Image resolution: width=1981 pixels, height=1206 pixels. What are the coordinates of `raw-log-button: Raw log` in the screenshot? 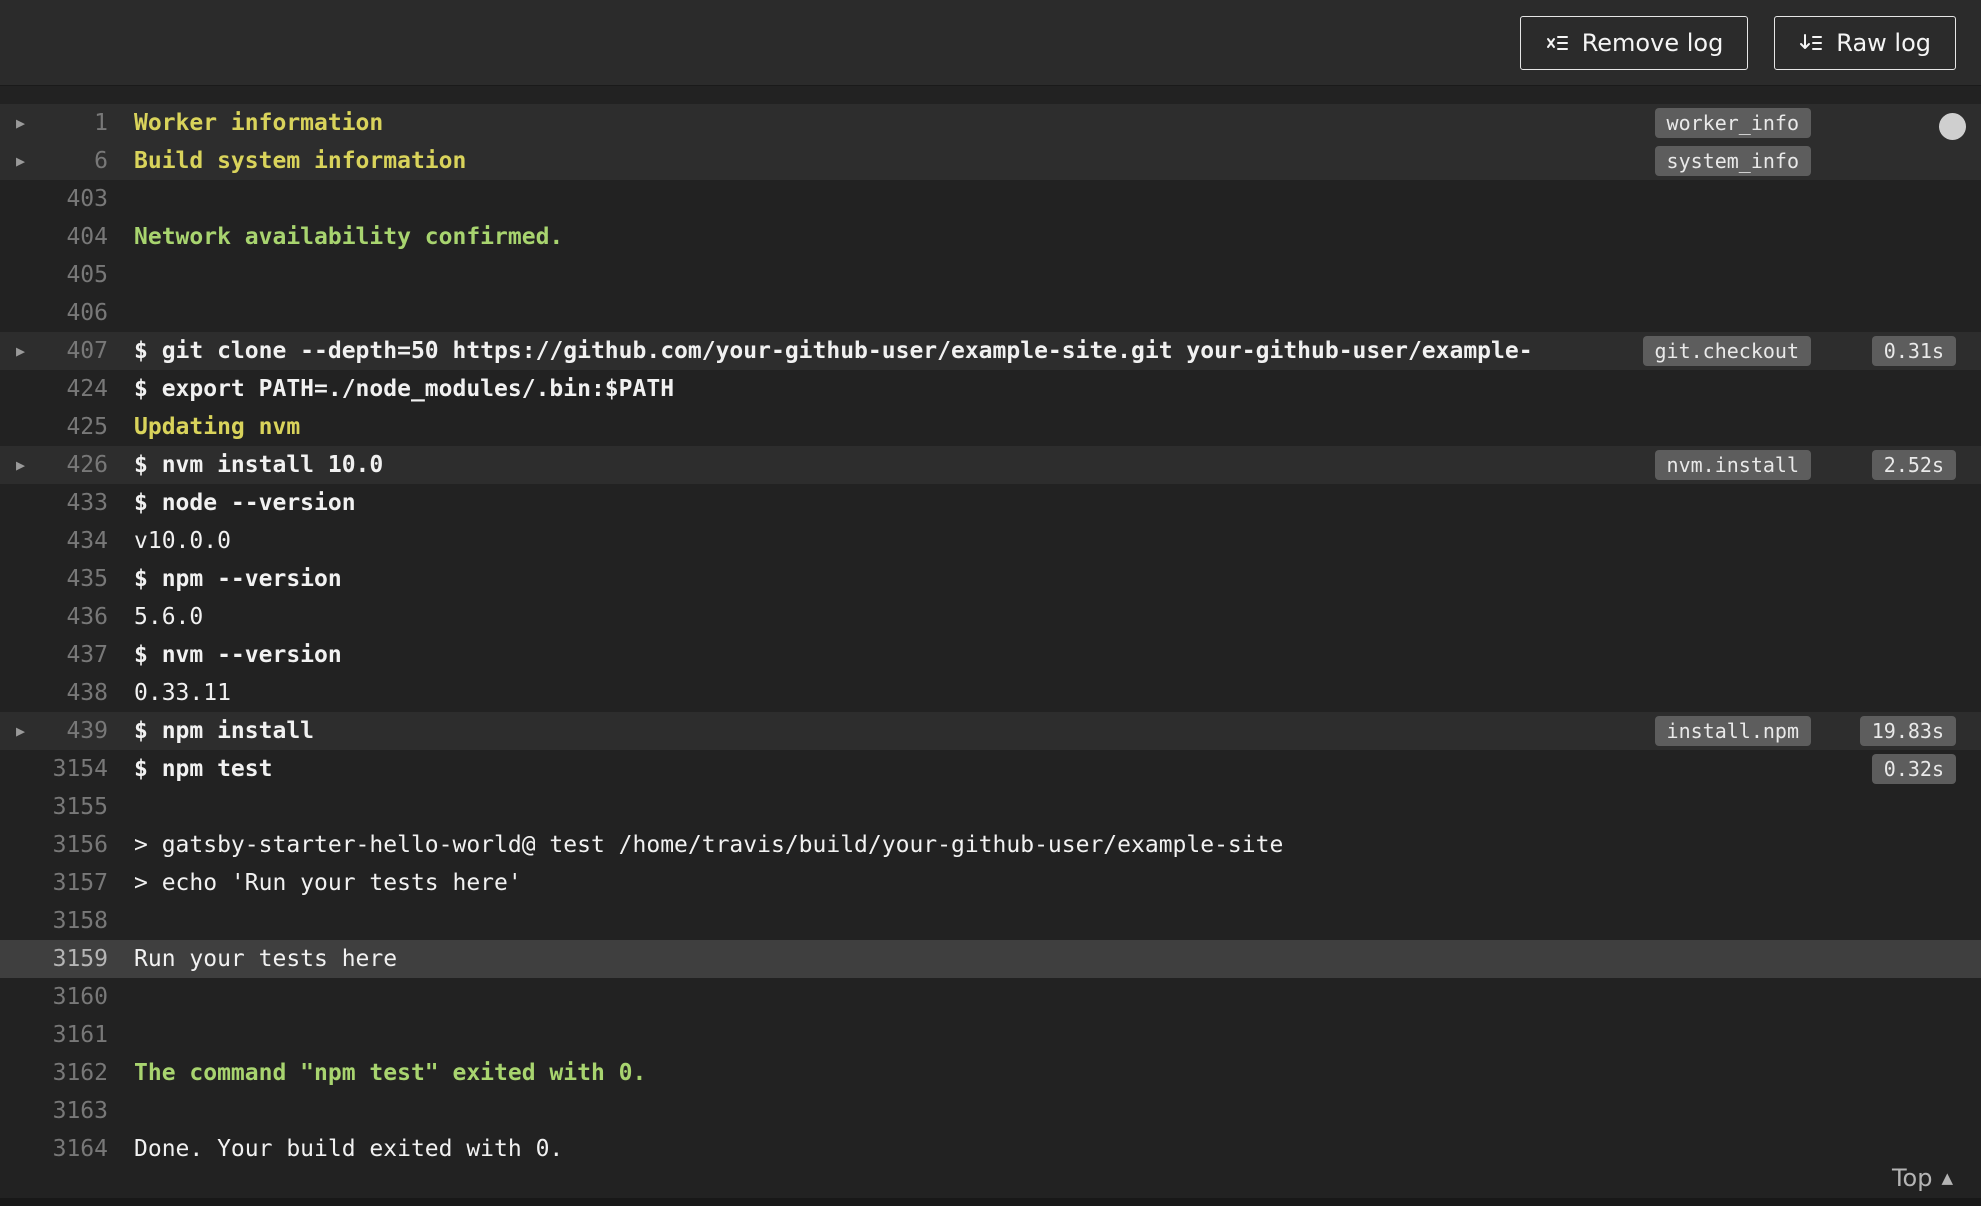 It's located at (1865, 42).